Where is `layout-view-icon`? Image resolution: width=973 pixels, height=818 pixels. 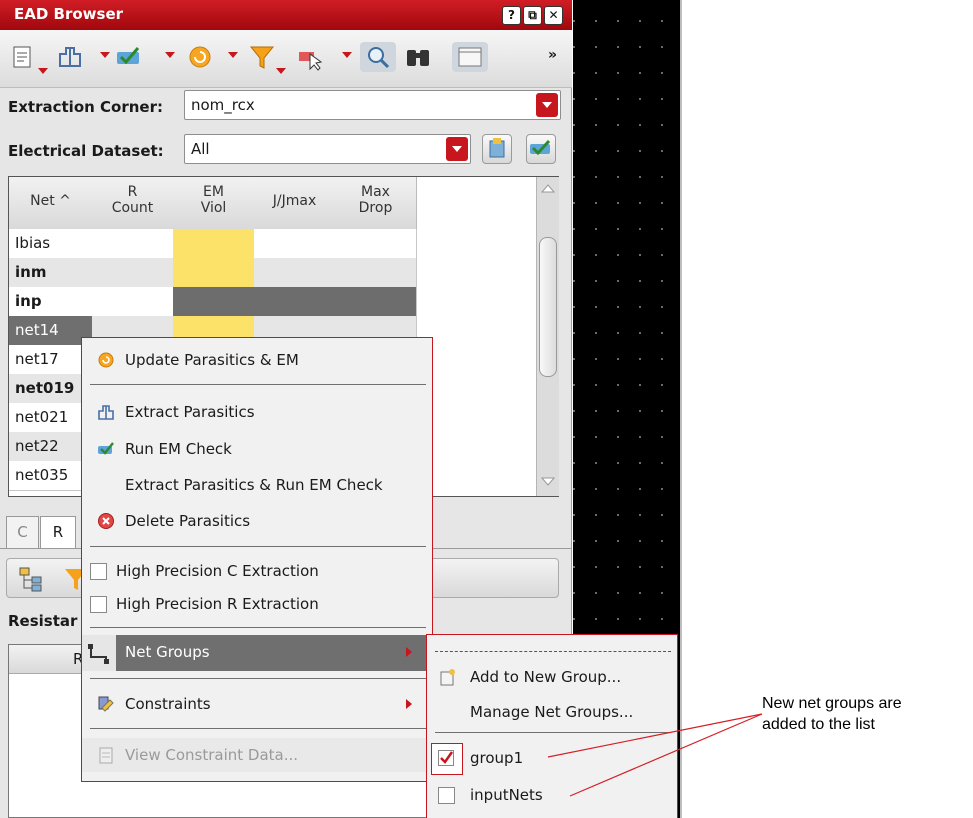
layout-view-icon is located at coordinates (470, 57).